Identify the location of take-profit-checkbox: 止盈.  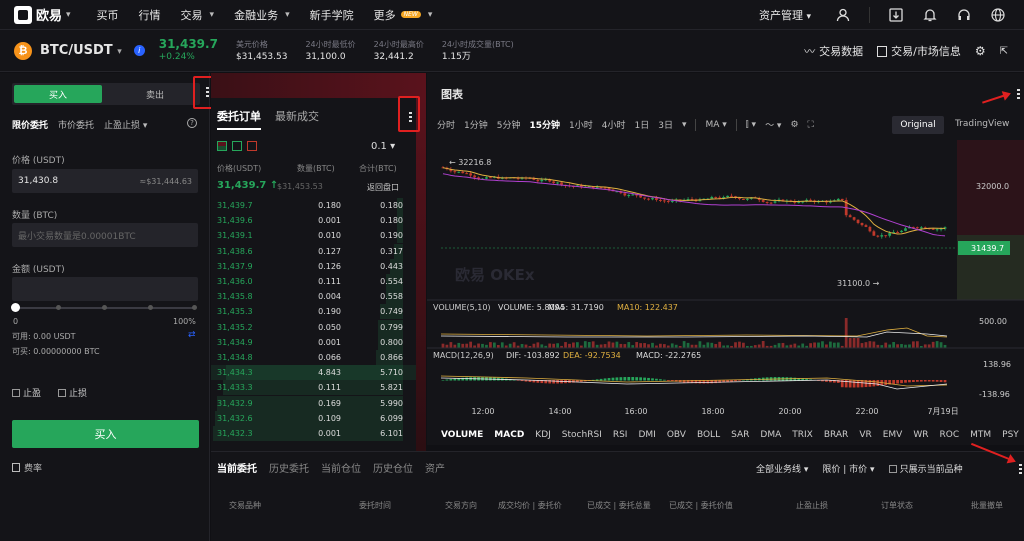
(26, 392).